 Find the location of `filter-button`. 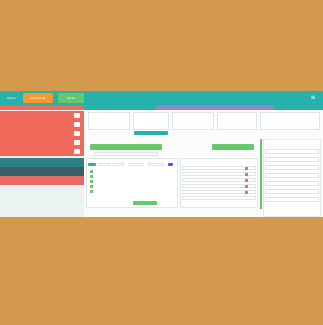

filter-button is located at coordinates (92, 164).